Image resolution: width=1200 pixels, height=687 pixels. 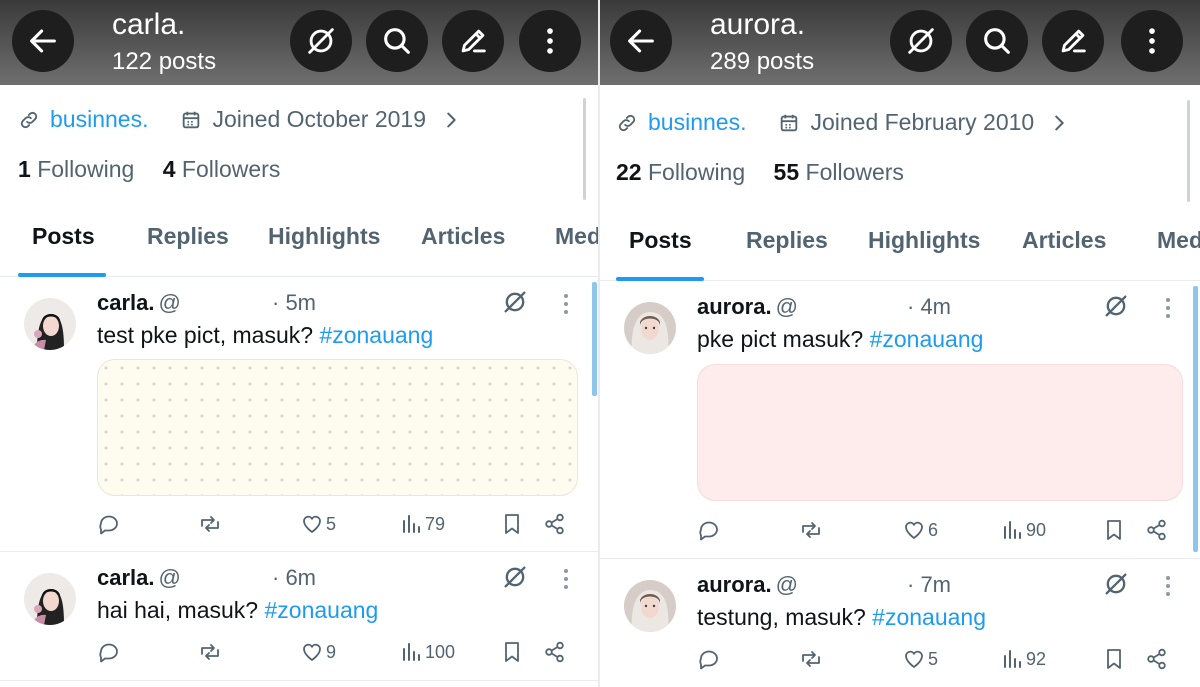 What do you see at coordinates (680, 172) in the screenshot?
I see `following-link: 22 Following` at bounding box center [680, 172].